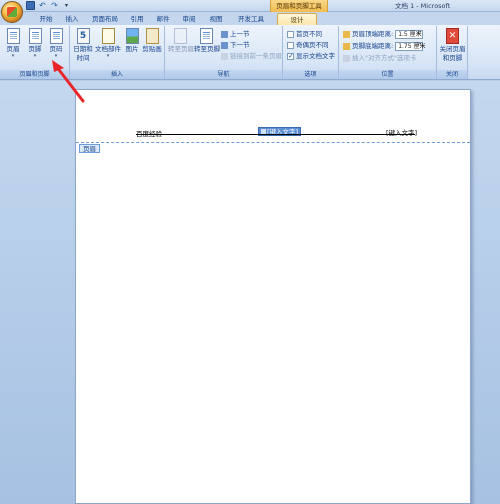 The image size is (500, 504). I want to click on office-button, so click(12, 12).